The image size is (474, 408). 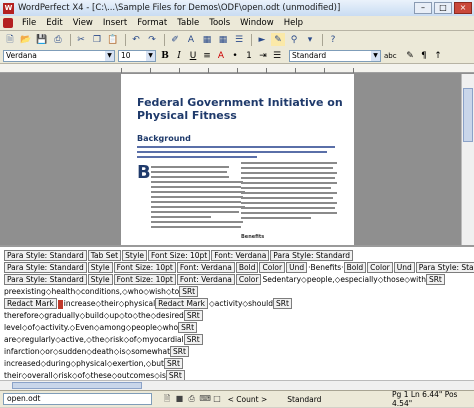 I want to click on underline-button: U, so click(x=193, y=56).